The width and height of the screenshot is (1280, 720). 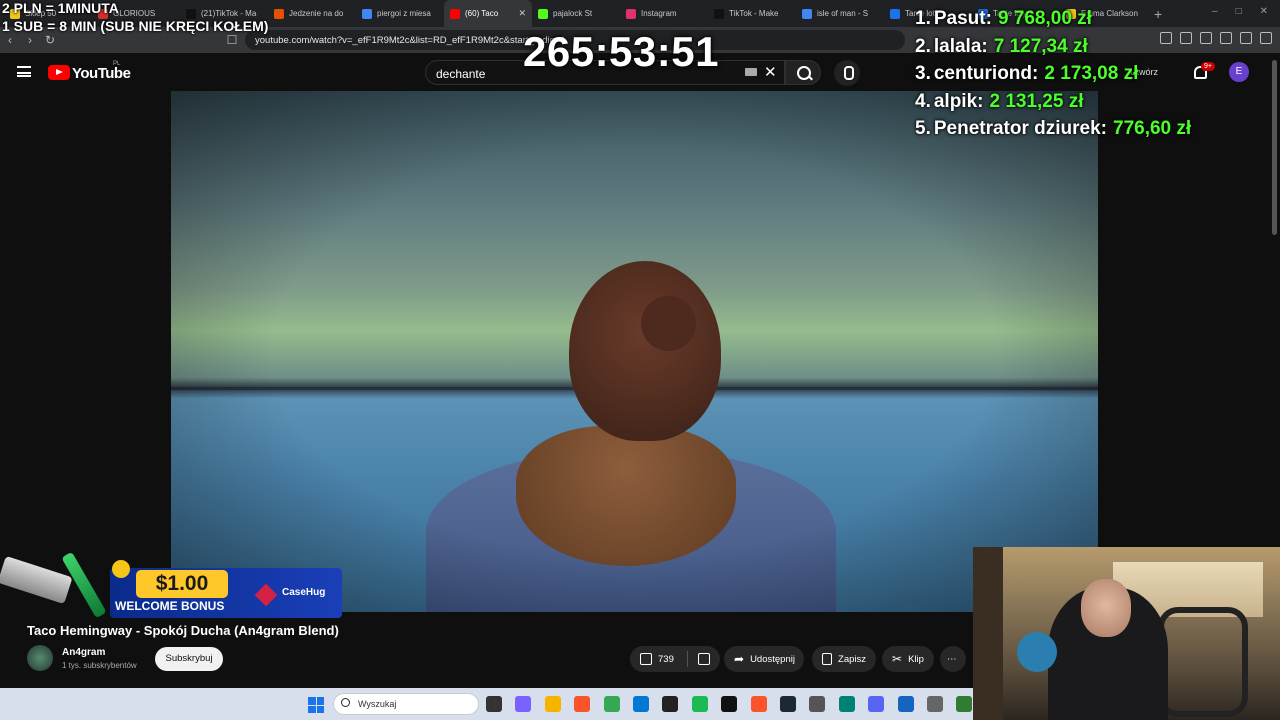 I want to click on like-button: 739, so click(x=659, y=659).